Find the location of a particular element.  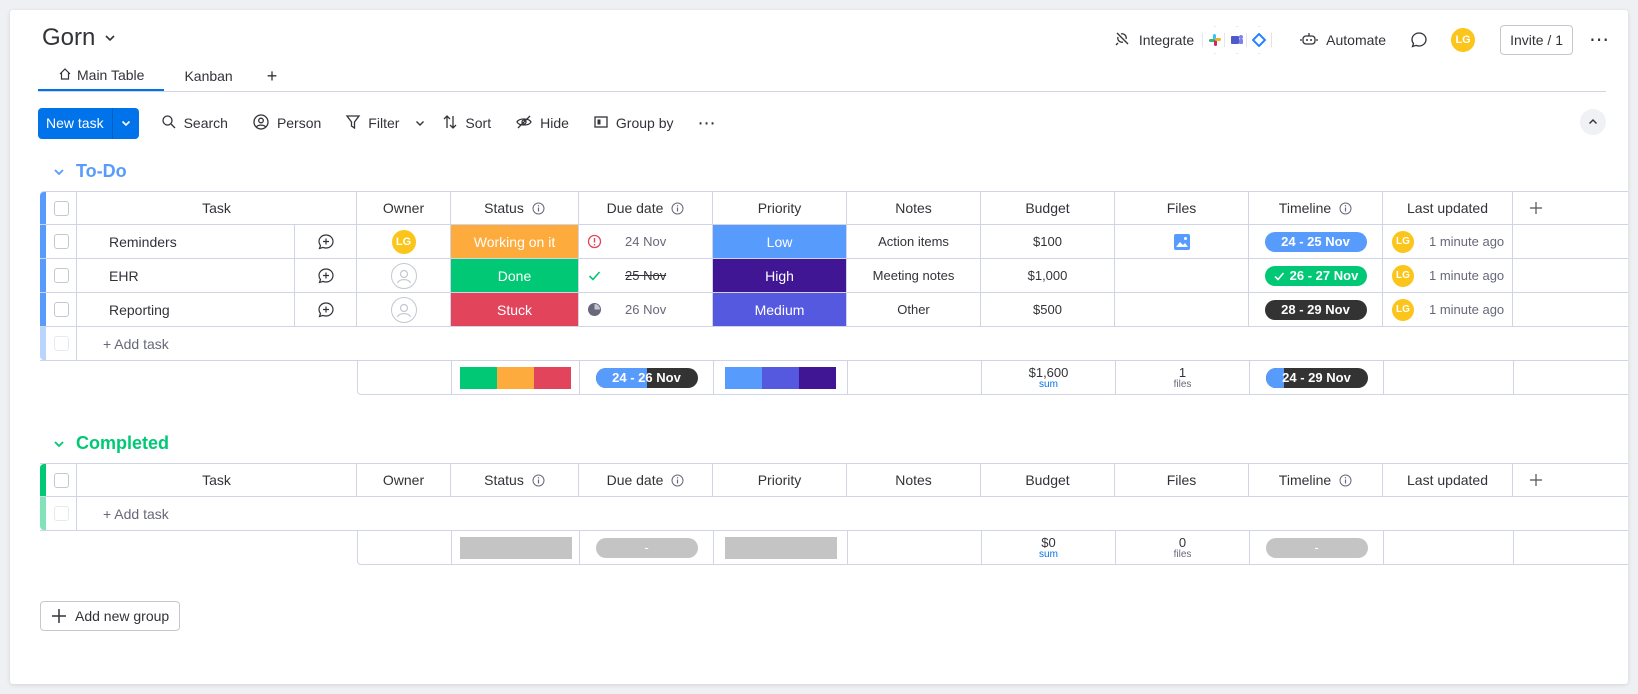

summary-due-date: 24 - 26 Nov is located at coordinates (647, 377).